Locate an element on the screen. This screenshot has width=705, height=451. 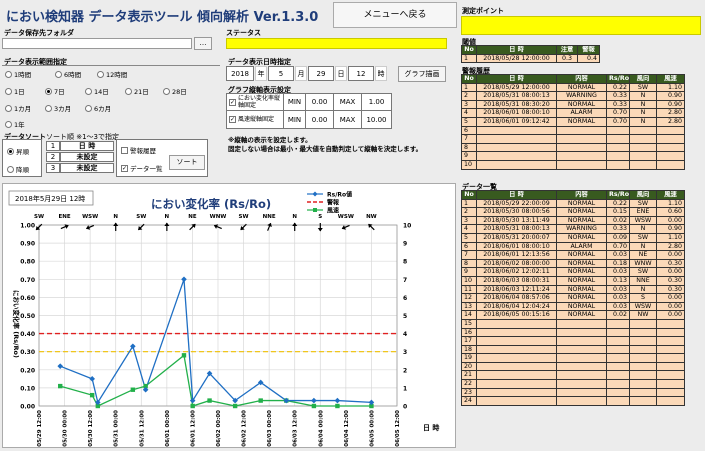
range-option-2: 12時間 is located at coordinates (112, 74).